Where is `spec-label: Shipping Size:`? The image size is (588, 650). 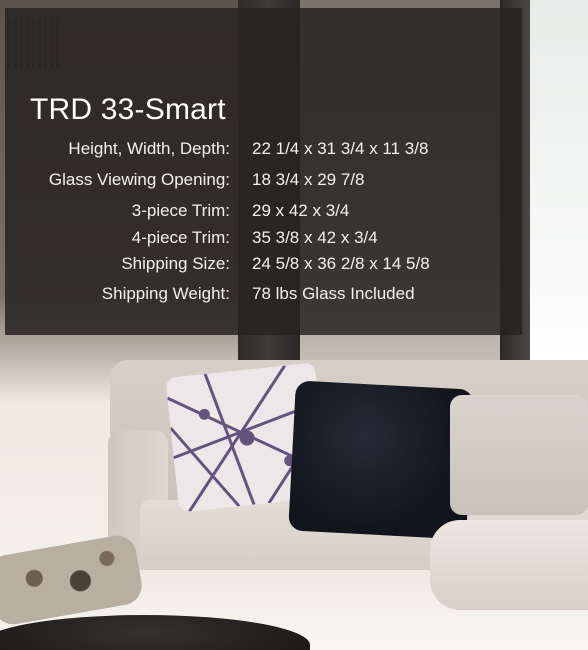 spec-label: Shipping Size: is located at coordinates (175, 263).